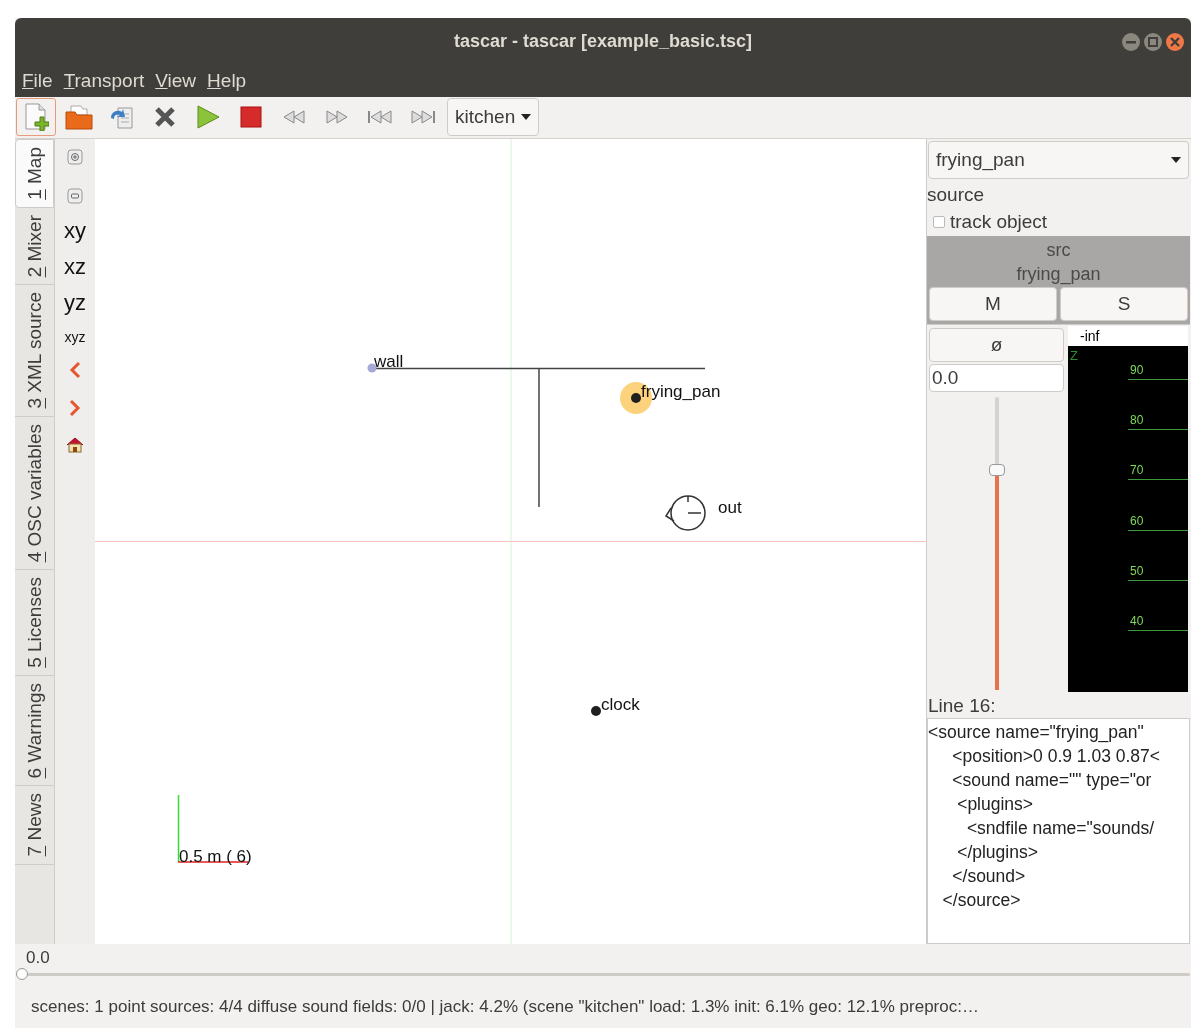  Describe the element at coordinates (75, 336) in the screenshot. I see `view-plane-button: xyz` at that location.